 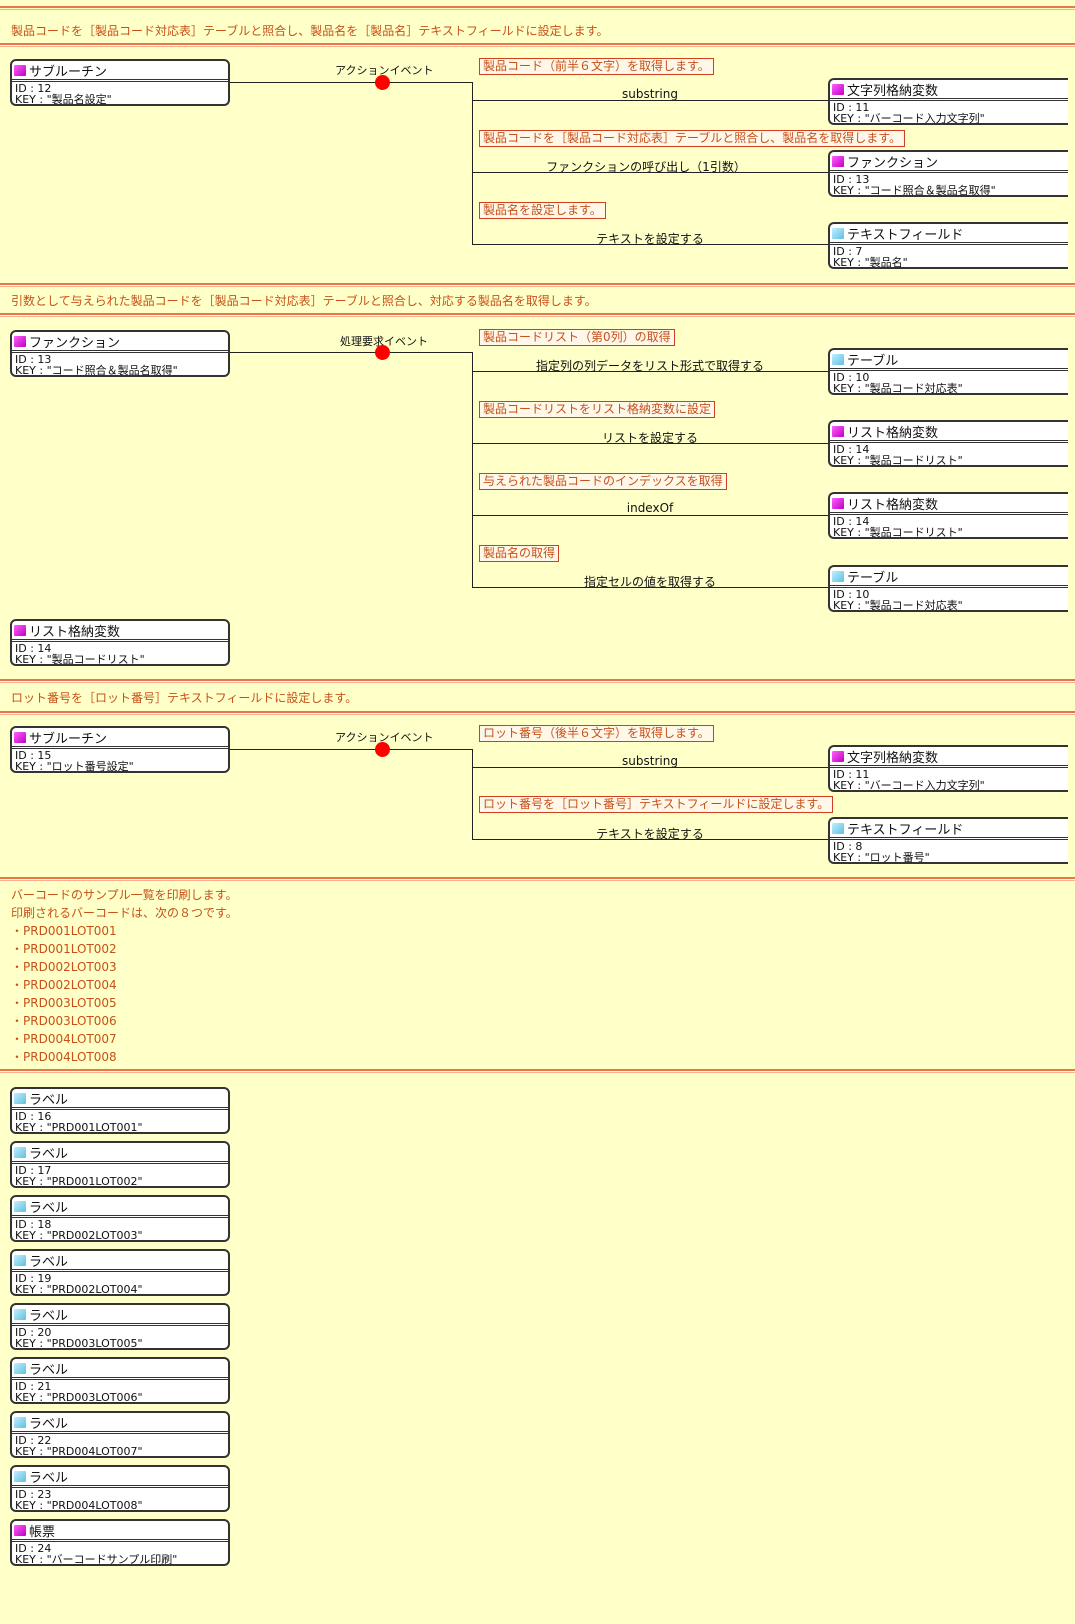 What do you see at coordinates (120, 1218) in the screenshot?
I see `label-node: ラベル ID : 18 KEY : "PRD002LOT003"` at bounding box center [120, 1218].